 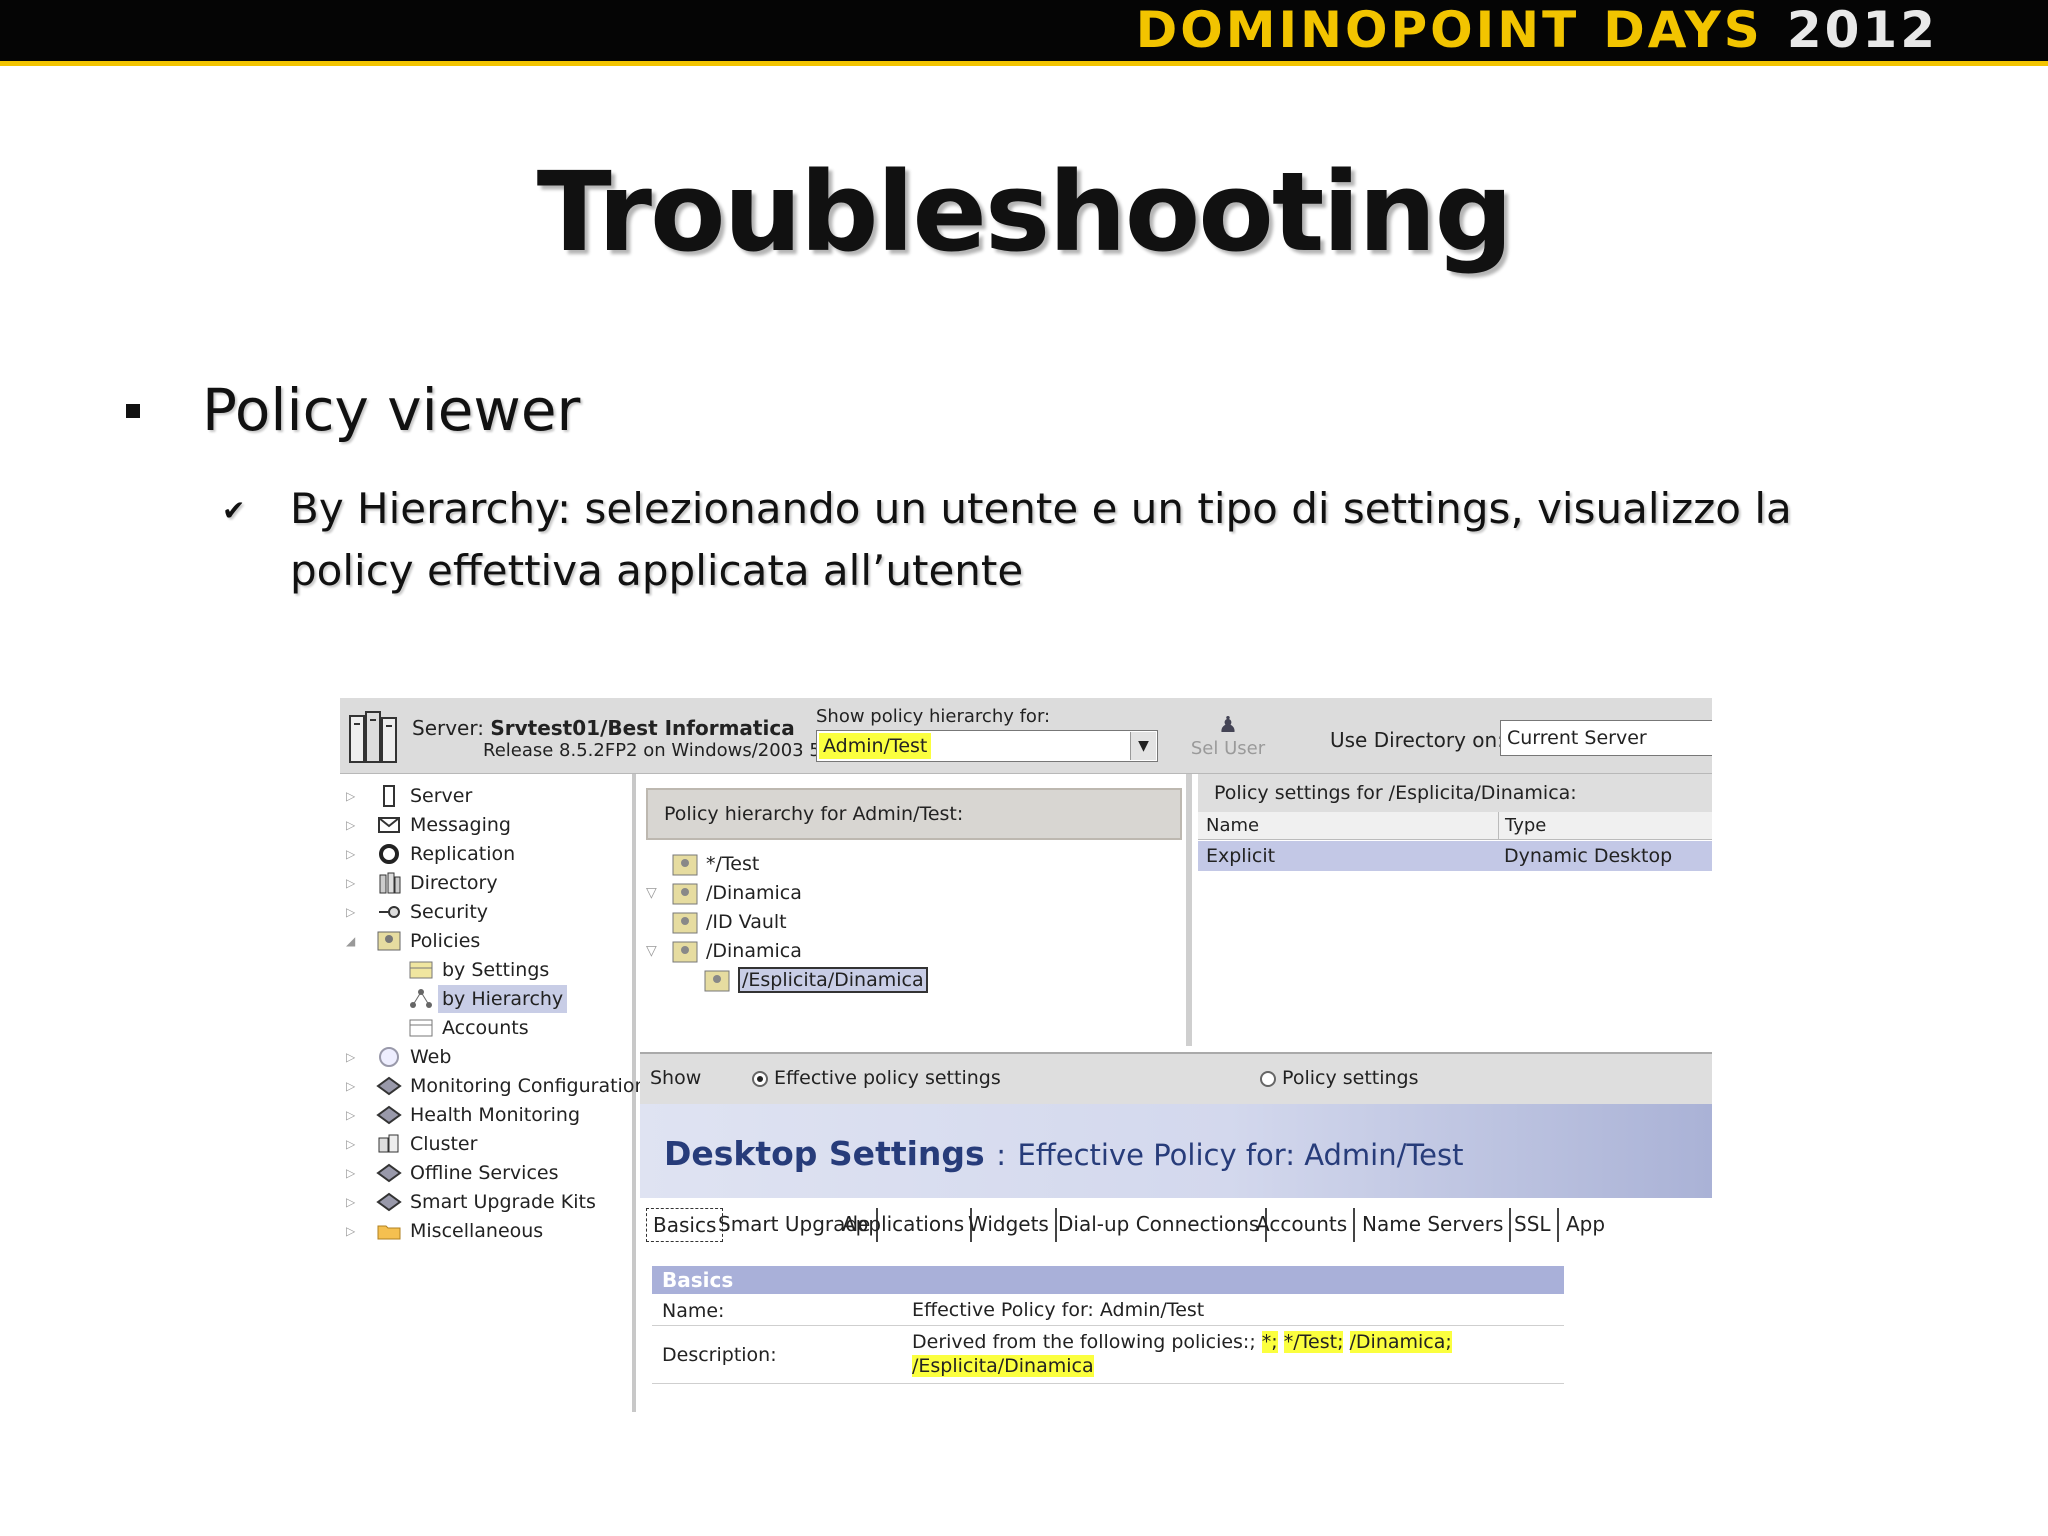 I want to click on mail-icon, so click(x=389, y=825).